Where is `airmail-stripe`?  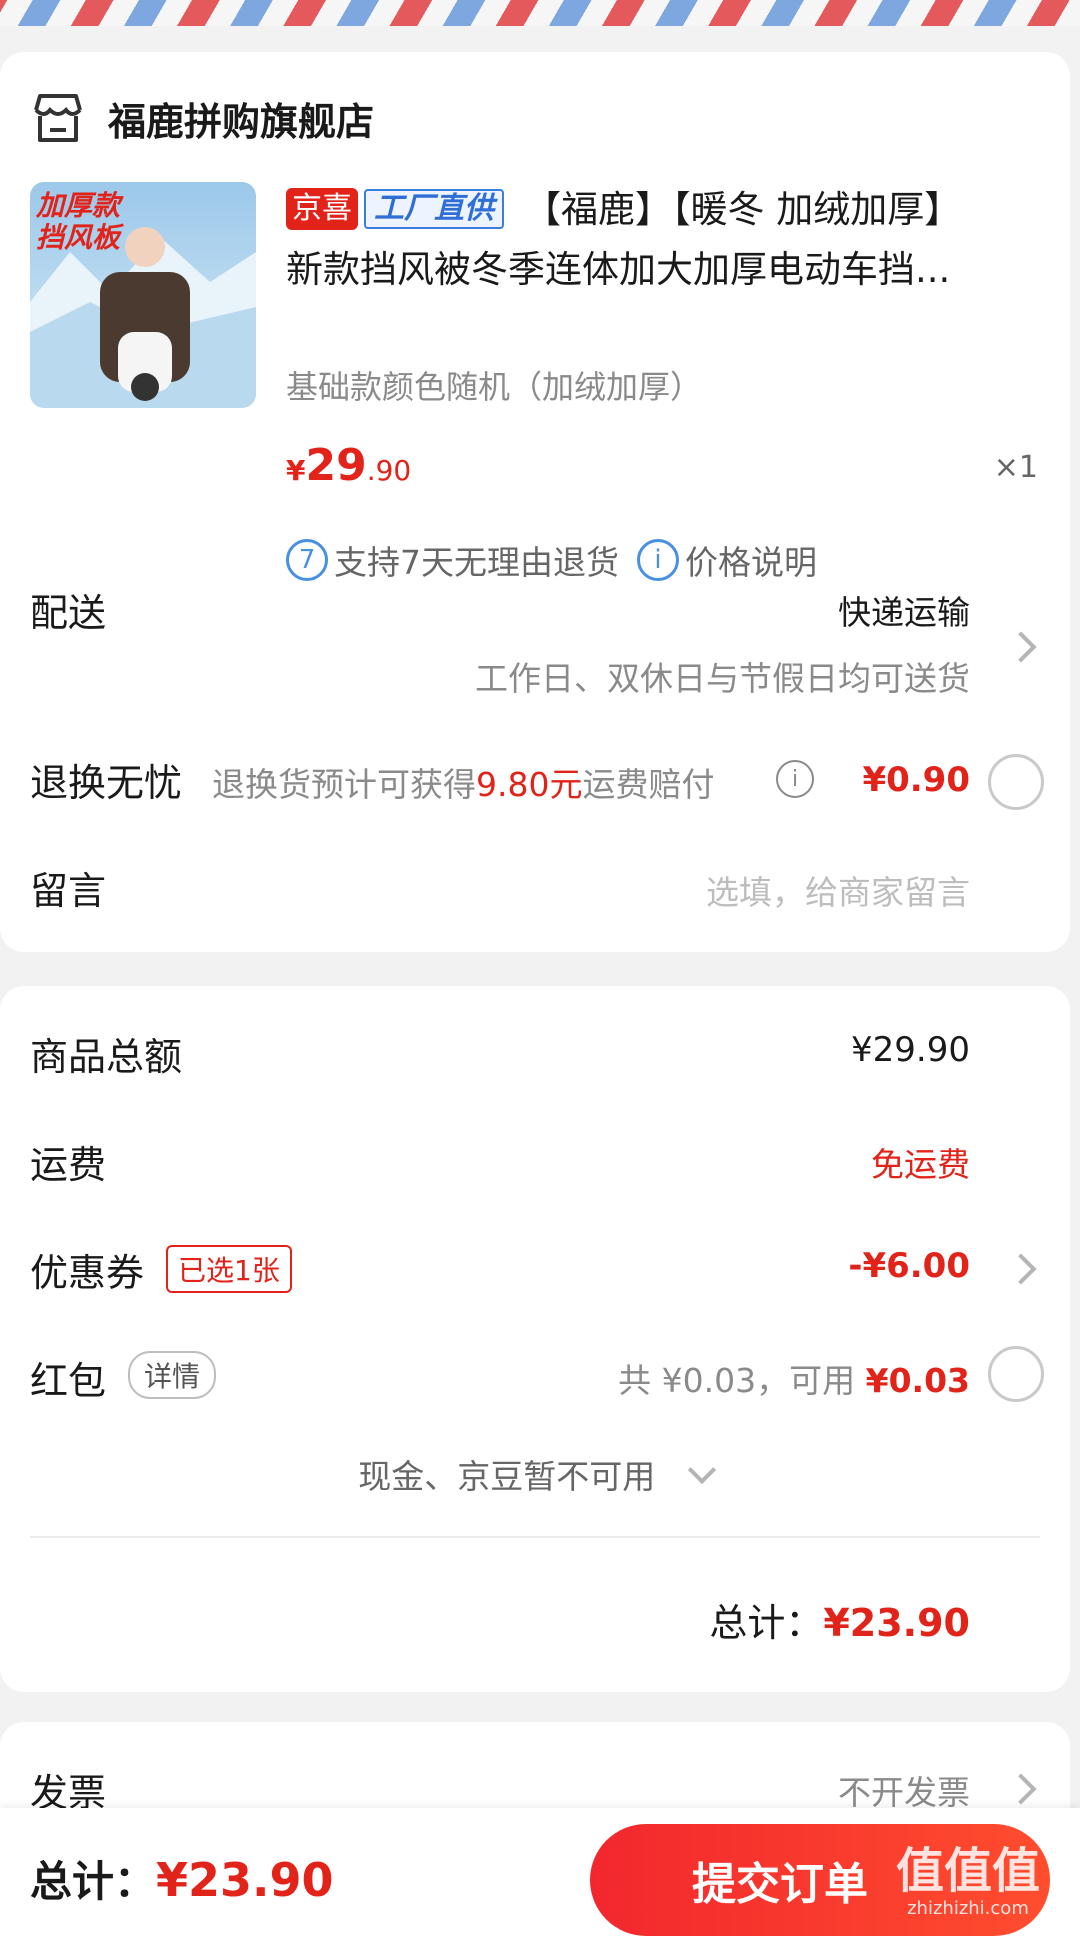
airmail-stripe is located at coordinates (540, 13).